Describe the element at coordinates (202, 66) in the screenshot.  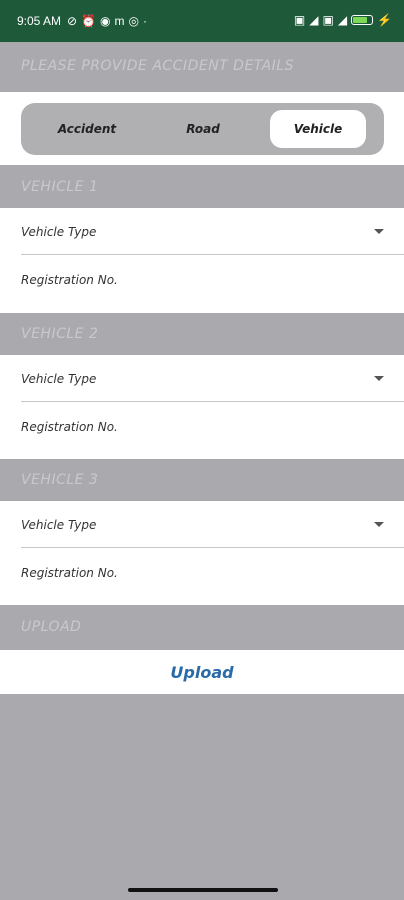
I see `page-title: PLEASE PROVIDE ACCIDENT DETAILS` at that location.